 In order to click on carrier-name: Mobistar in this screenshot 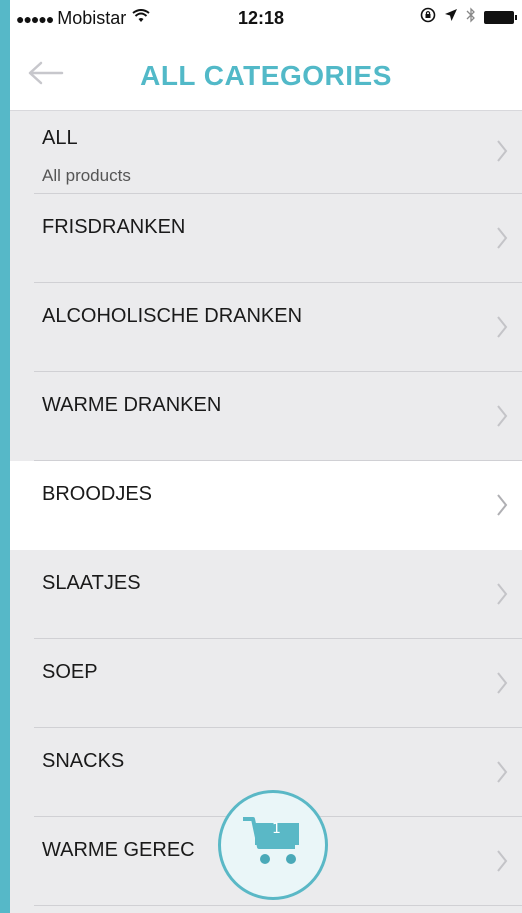, I will do `click(92, 18)`.